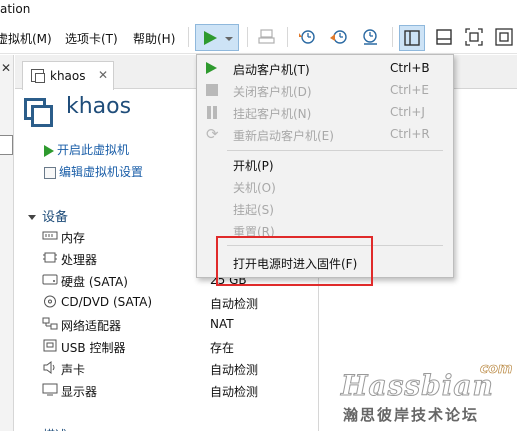  I want to click on menu-item-label: 挂起(S), so click(253, 210).